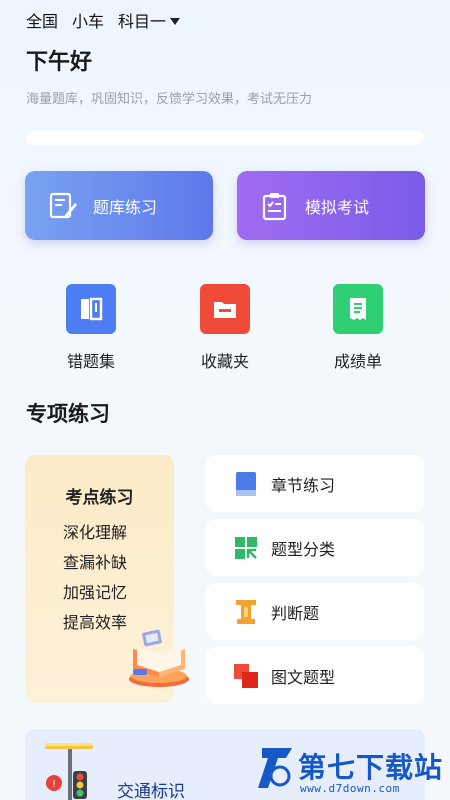 The width and height of the screenshot is (450, 800). I want to click on book-blue-icon, so click(246, 484).